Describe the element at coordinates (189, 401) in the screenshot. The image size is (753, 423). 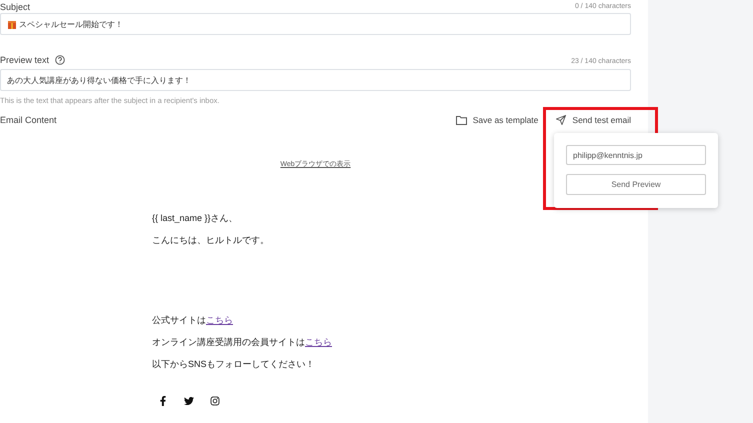
I see `bird-icon` at that location.